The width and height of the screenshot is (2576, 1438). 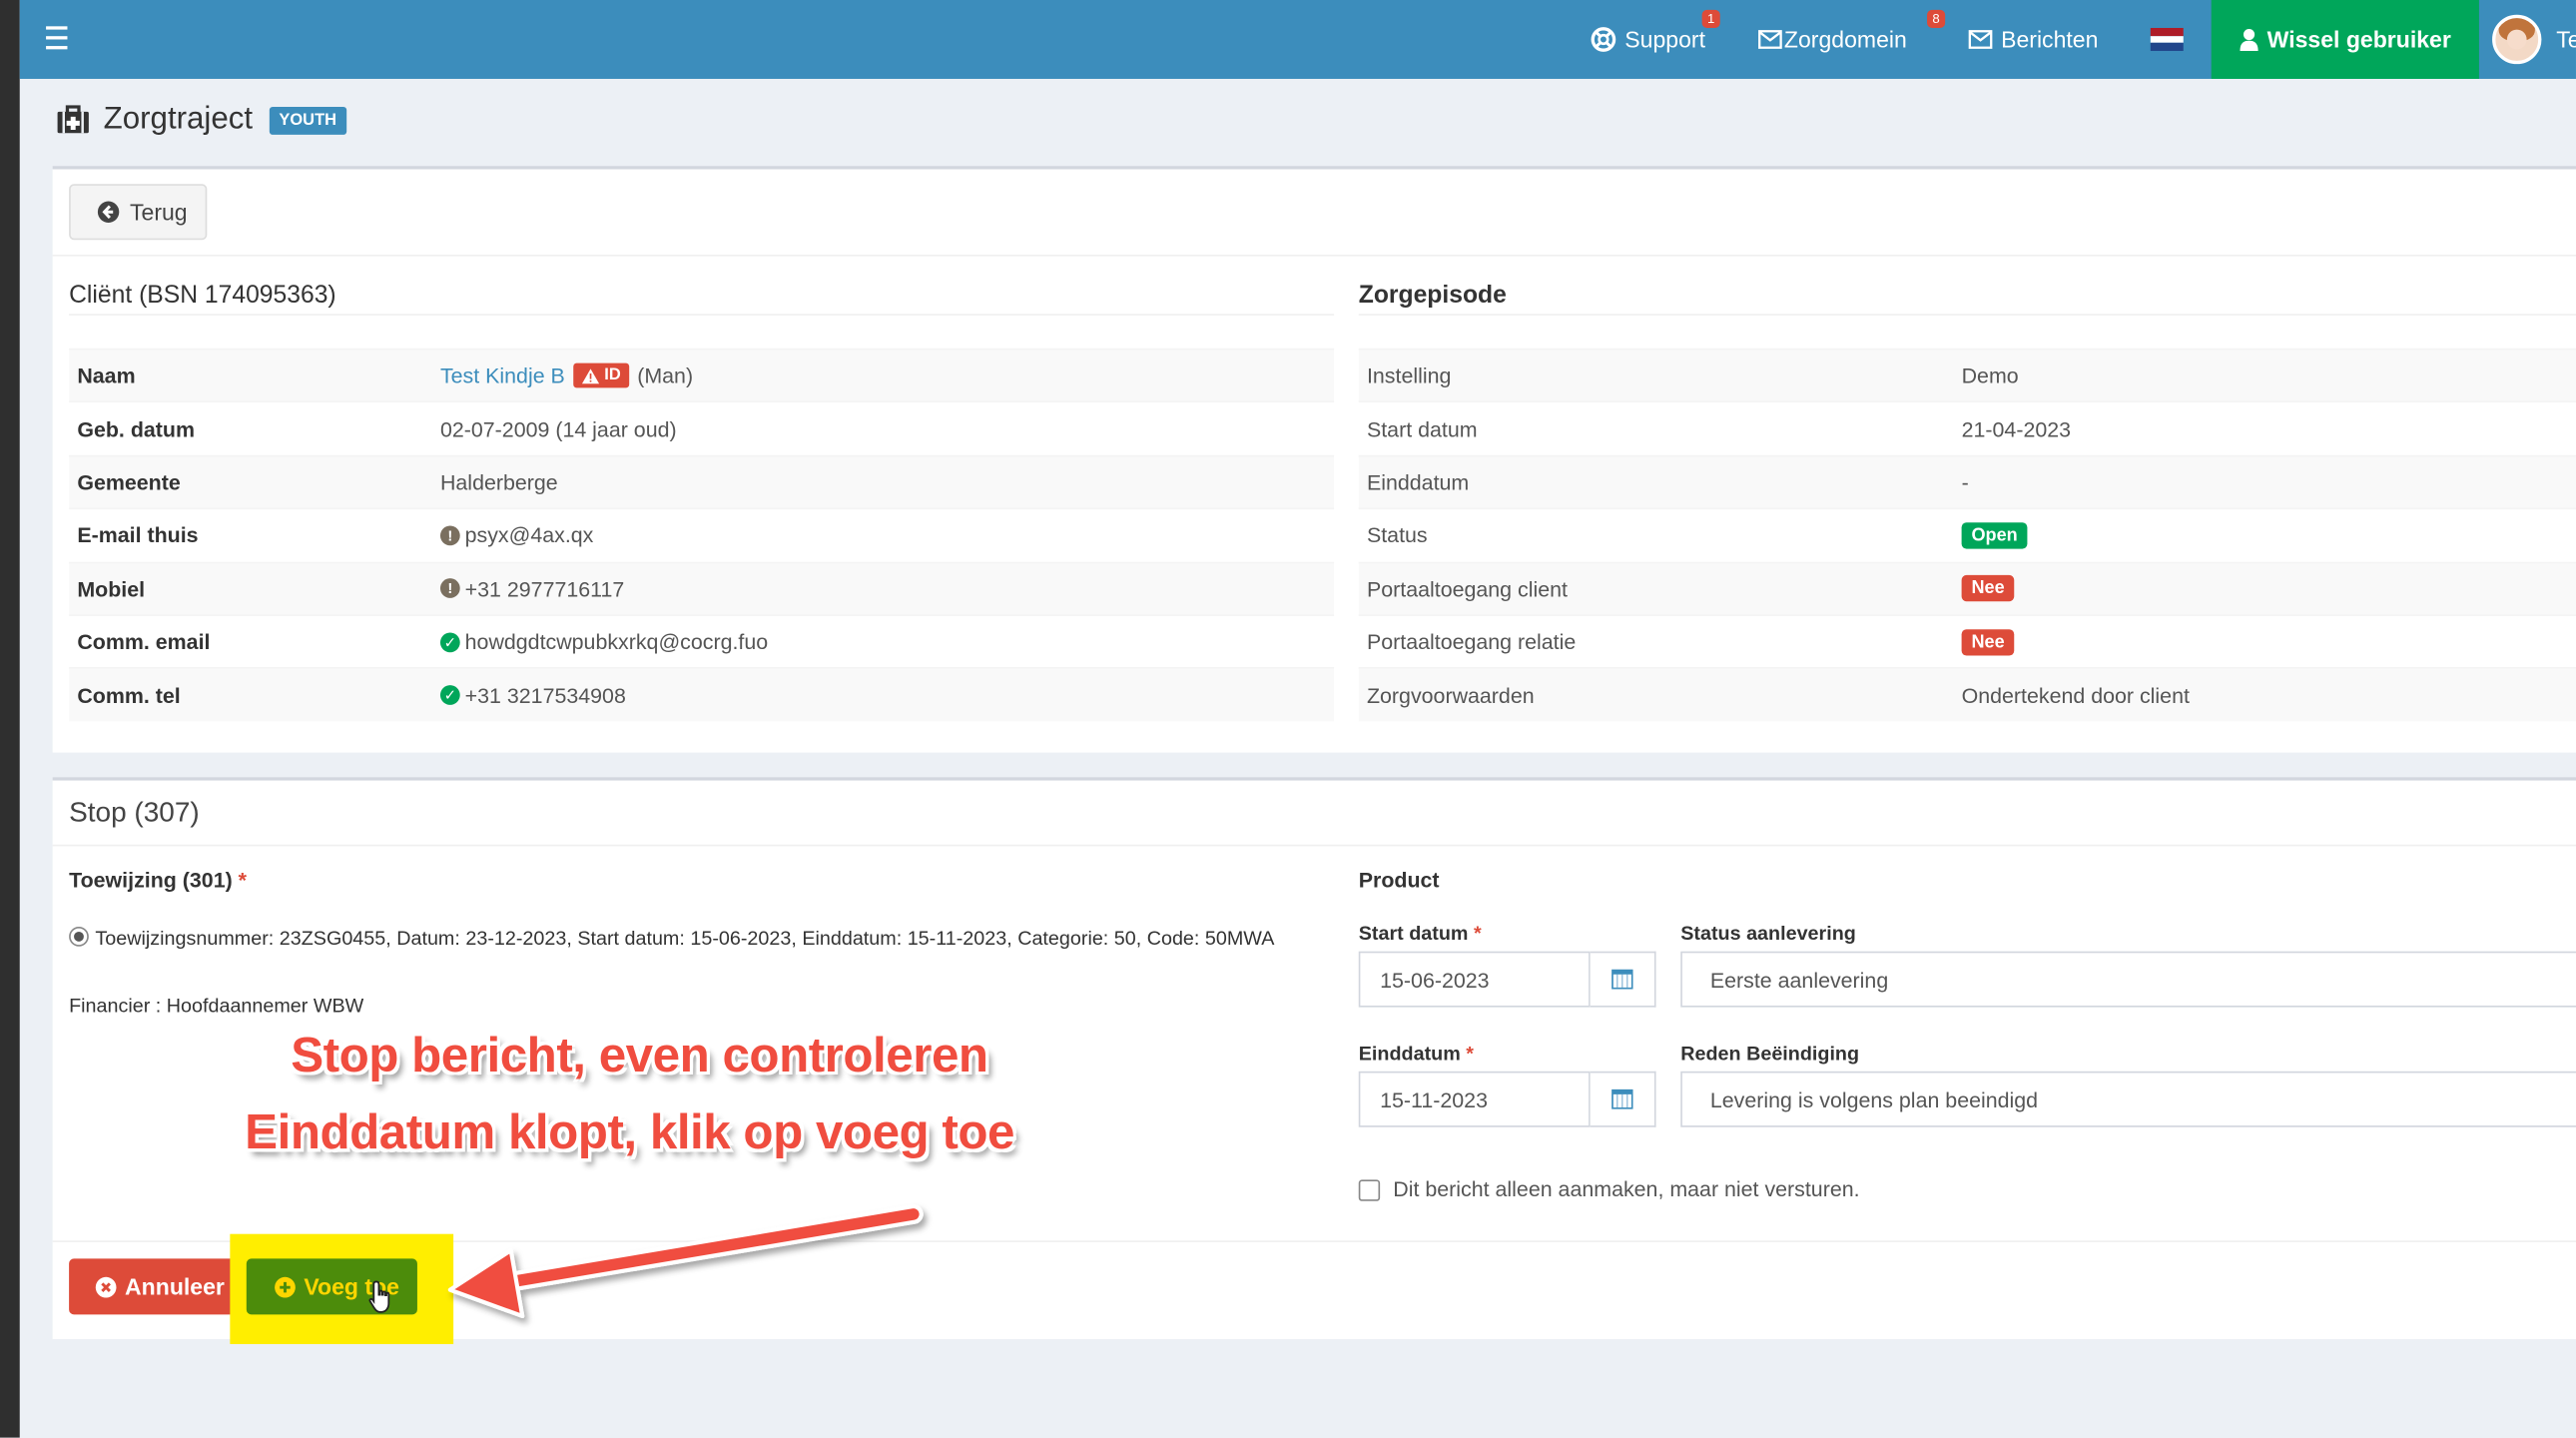 I want to click on annotation-arrow, so click(x=685, y=1261).